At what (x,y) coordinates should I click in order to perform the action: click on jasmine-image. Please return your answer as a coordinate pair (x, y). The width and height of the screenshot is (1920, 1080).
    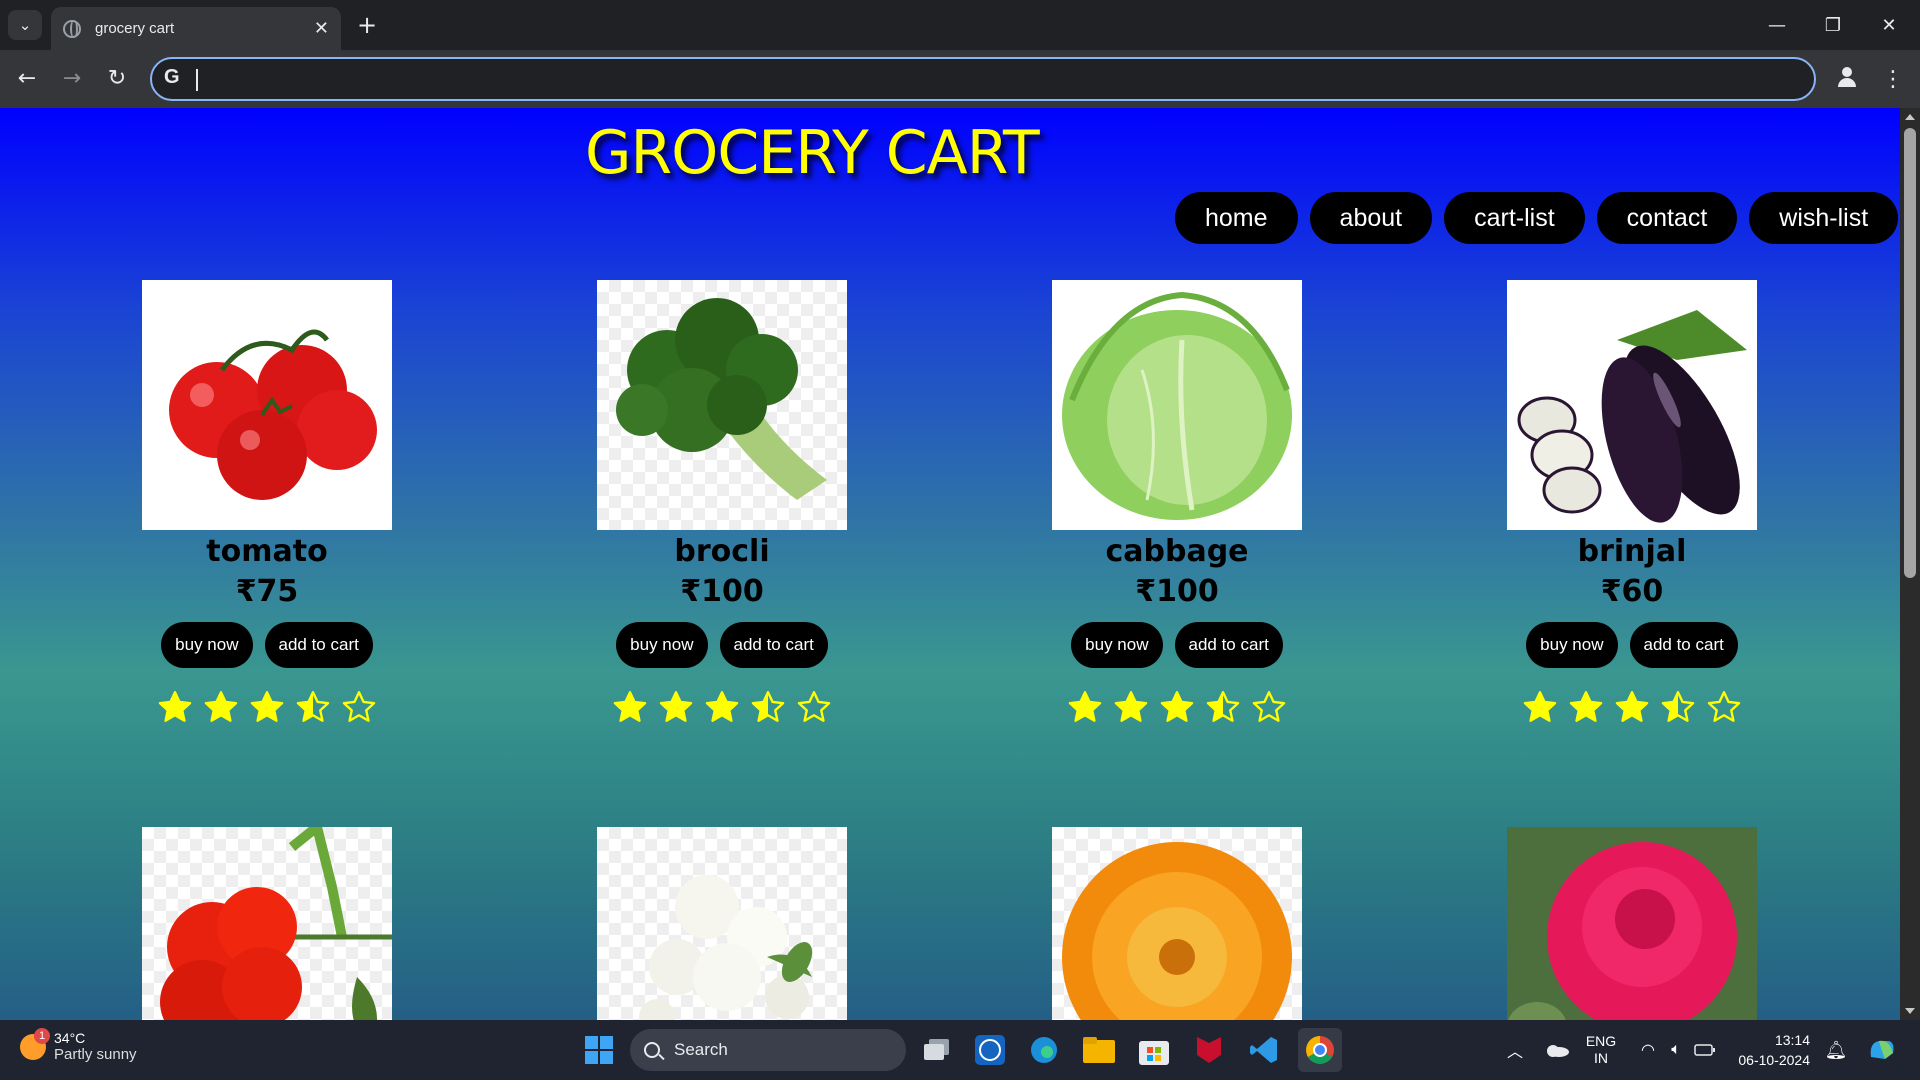
    Looking at the image, I should click on (722, 923).